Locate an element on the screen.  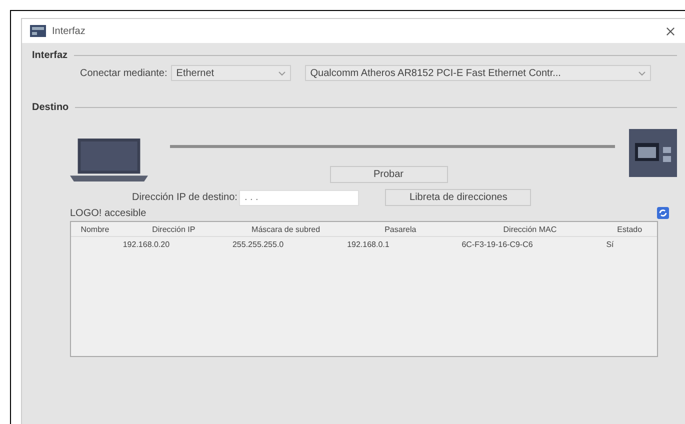
connect-label: Conectar mediante: is located at coordinates (124, 73).